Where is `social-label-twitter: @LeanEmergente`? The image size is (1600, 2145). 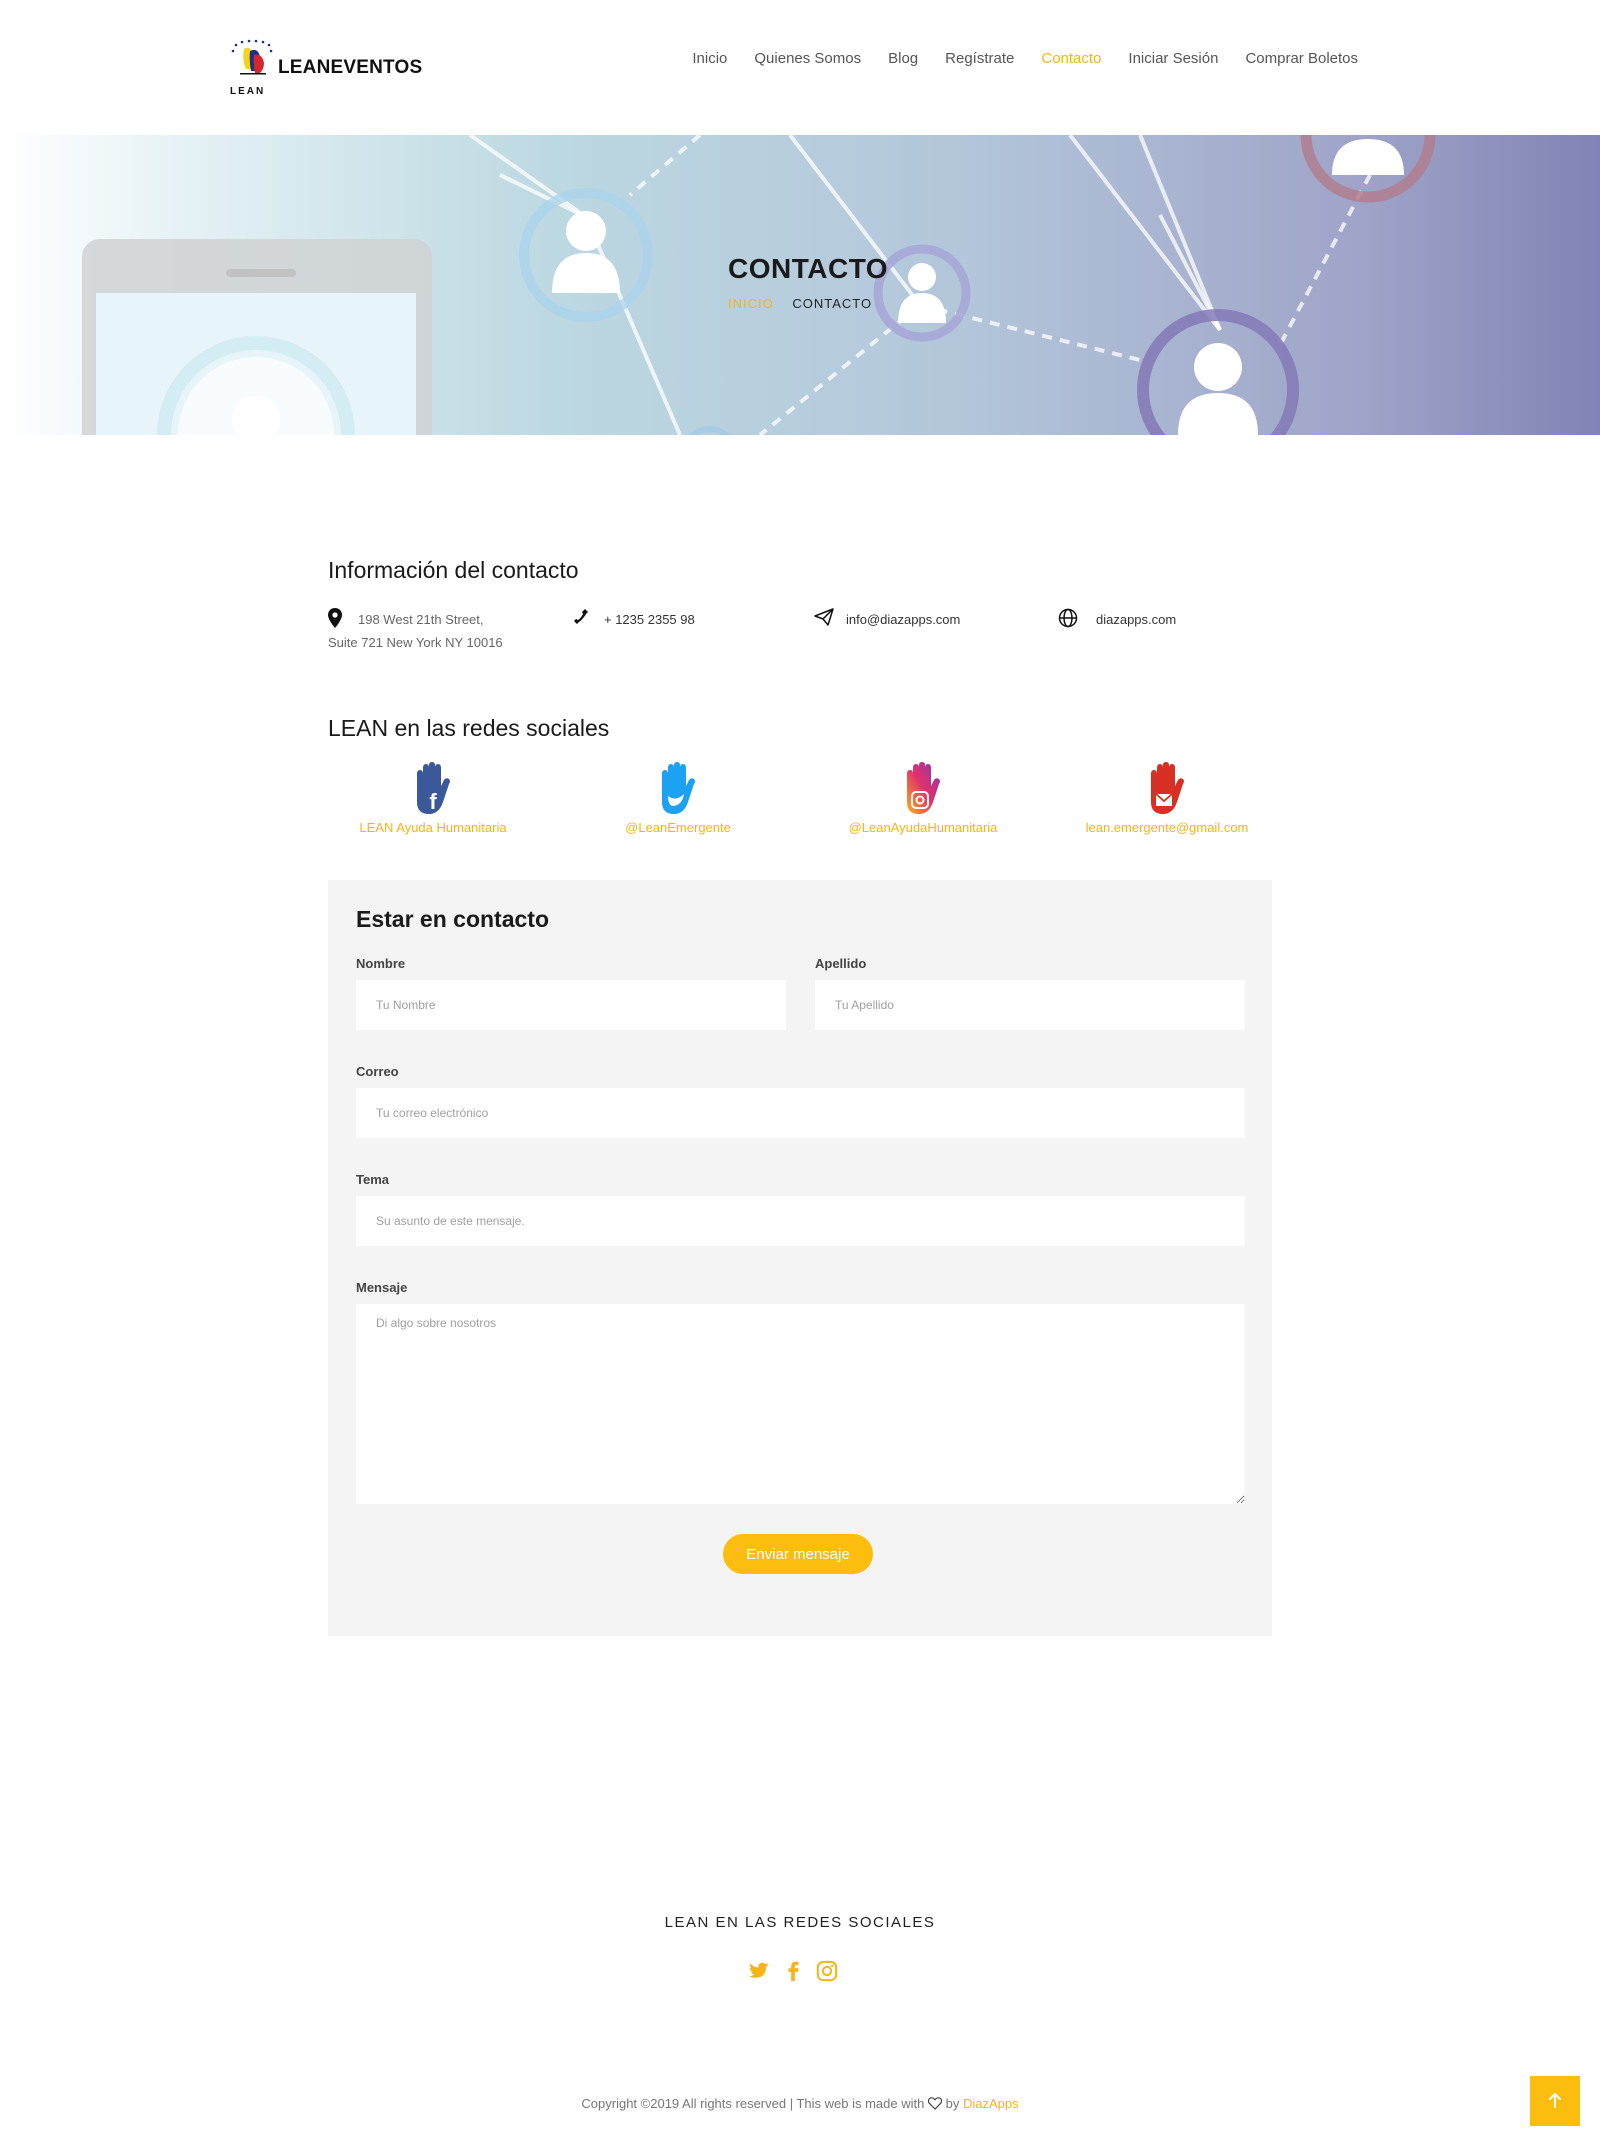
social-label-twitter: @LeanEmergente is located at coordinates (678, 827).